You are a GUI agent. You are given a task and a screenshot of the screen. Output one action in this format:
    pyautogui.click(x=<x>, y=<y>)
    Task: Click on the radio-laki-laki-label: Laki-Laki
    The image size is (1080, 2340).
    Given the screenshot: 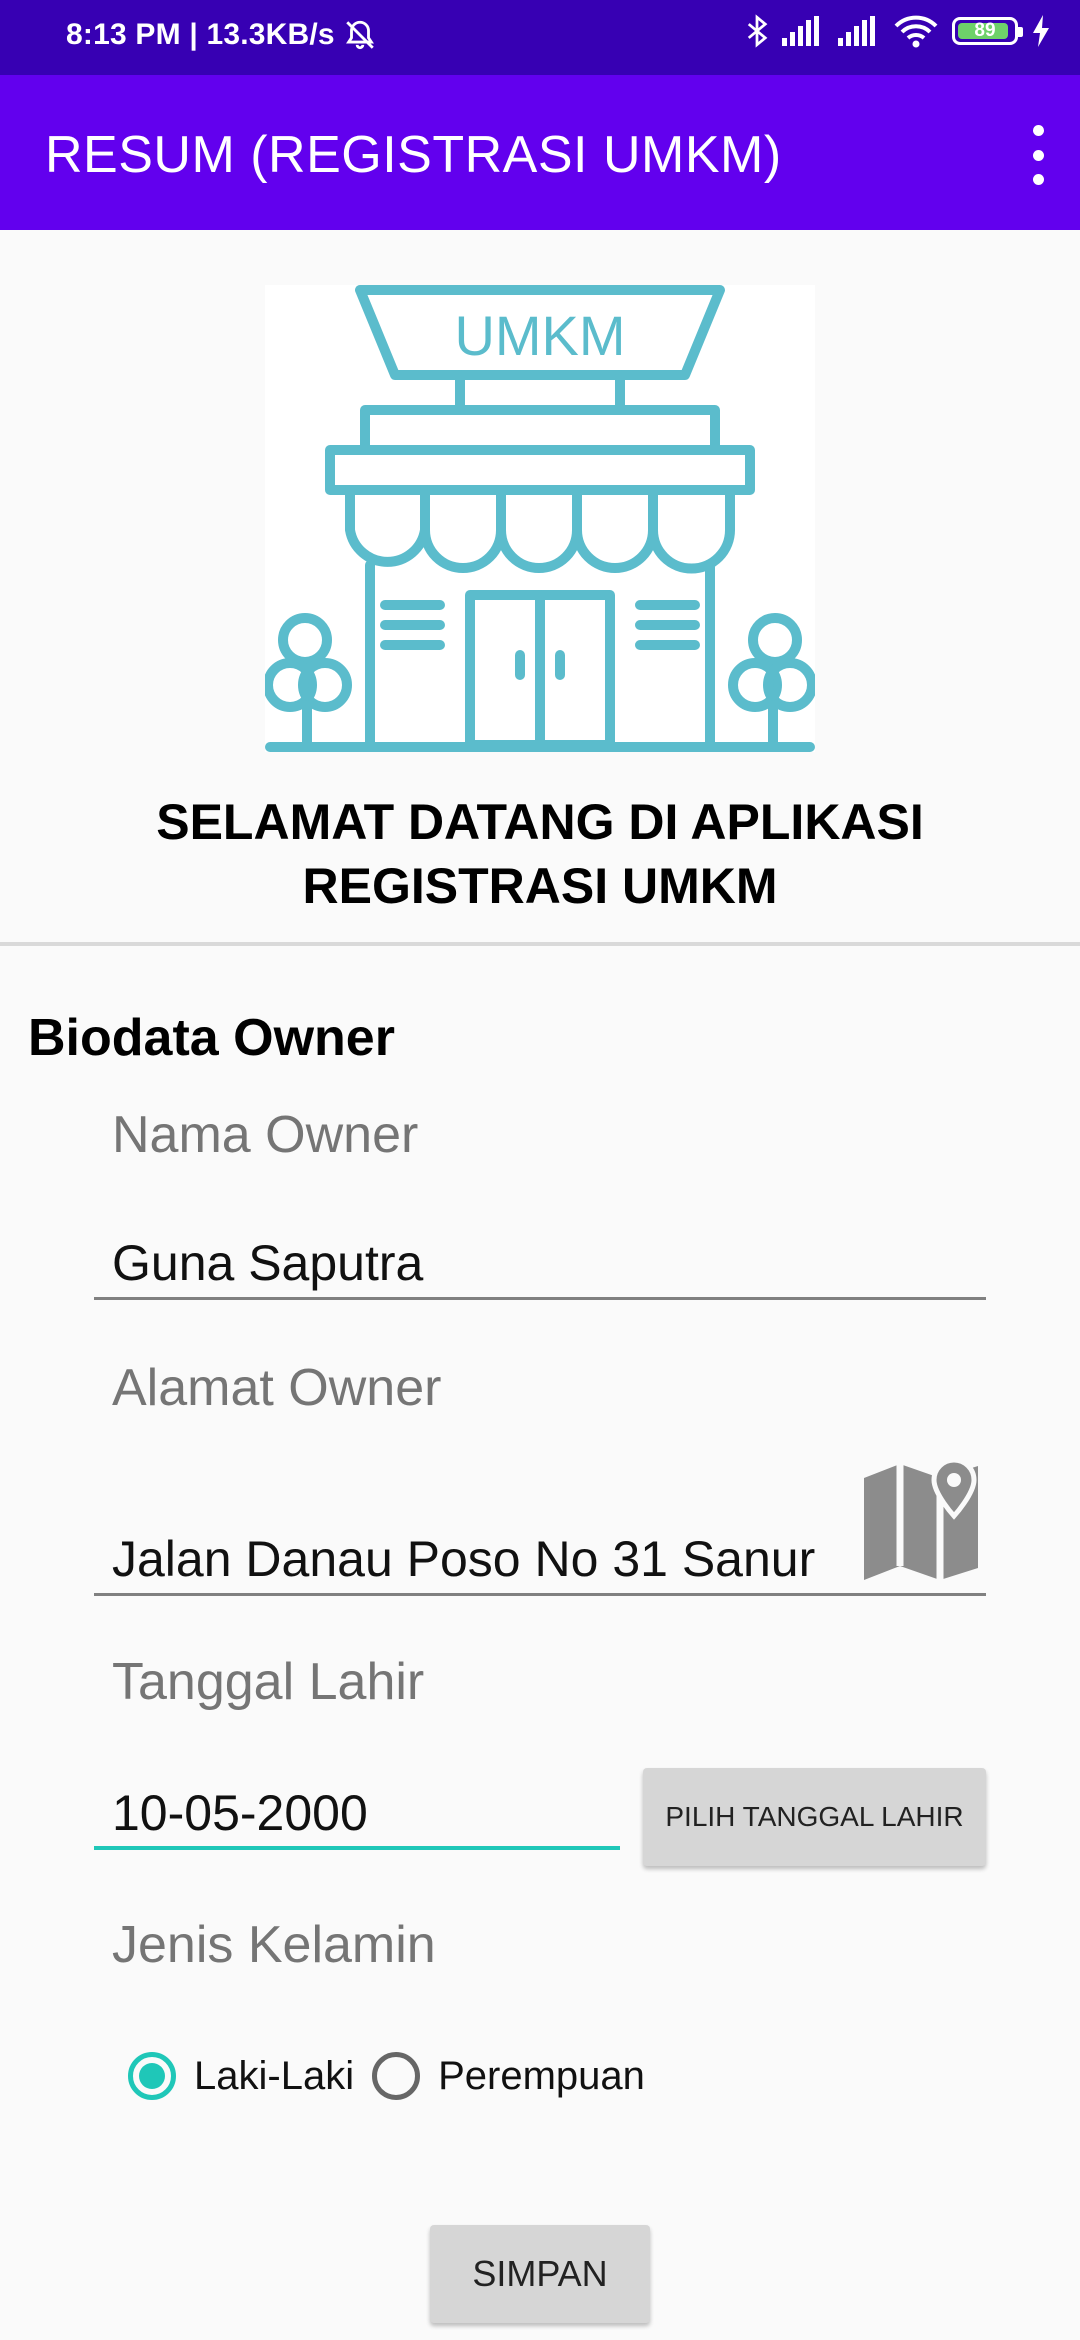 What is the action you would take?
    pyautogui.click(x=274, y=2075)
    